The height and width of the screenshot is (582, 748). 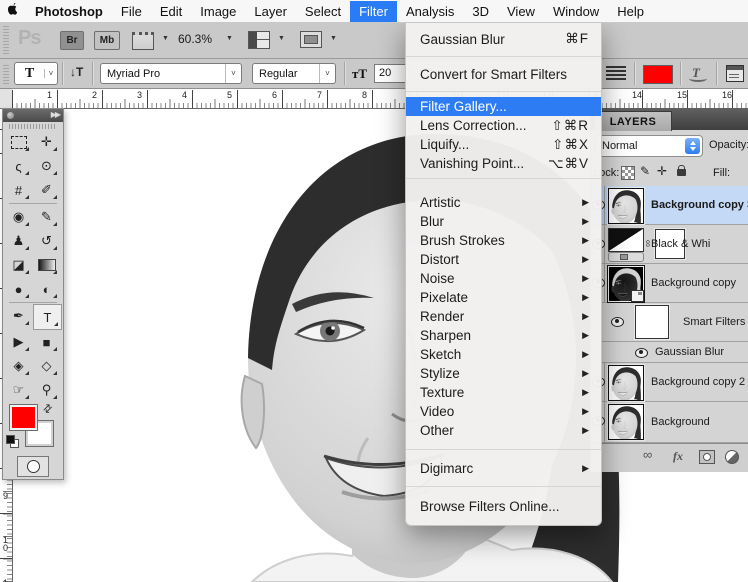 I want to click on dodge-tool: ◐, so click(x=46, y=289).